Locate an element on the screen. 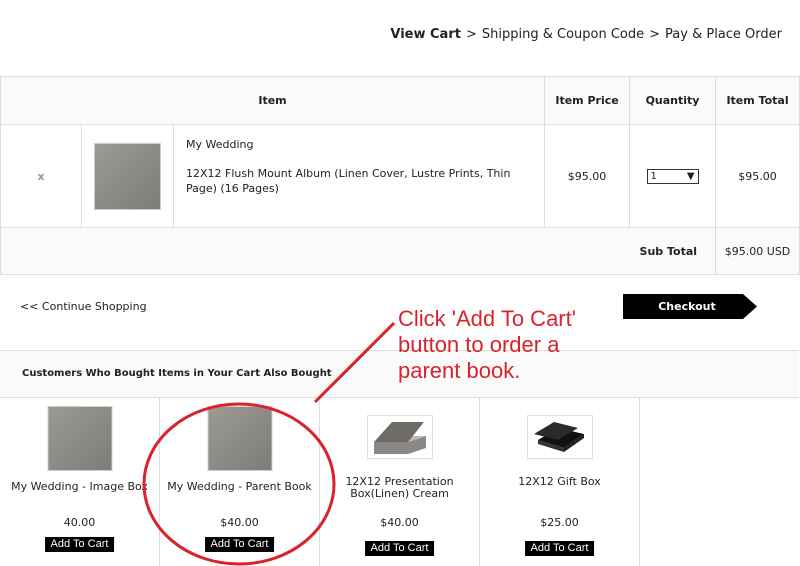 The width and height of the screenshot is (800, 566). subtotal-value: $95.00 USD is located at coordinates (757, 251).